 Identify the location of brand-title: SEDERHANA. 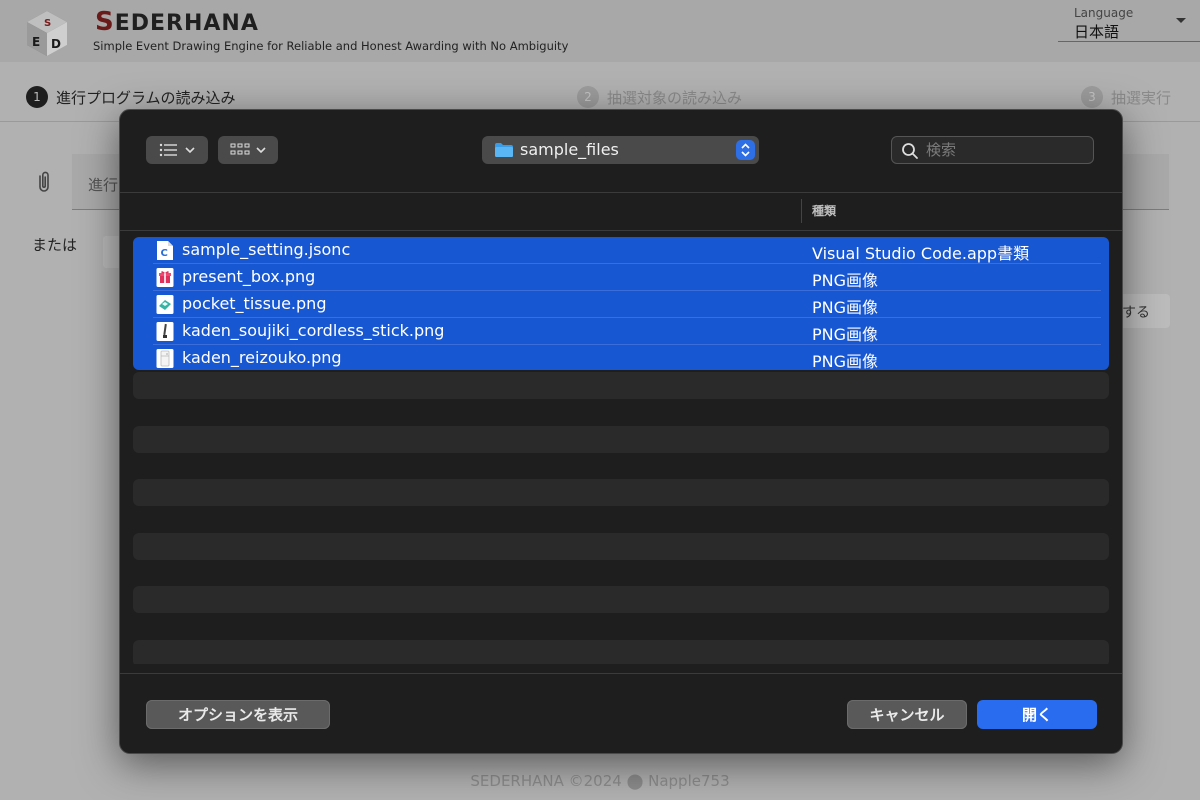
(177, 22).